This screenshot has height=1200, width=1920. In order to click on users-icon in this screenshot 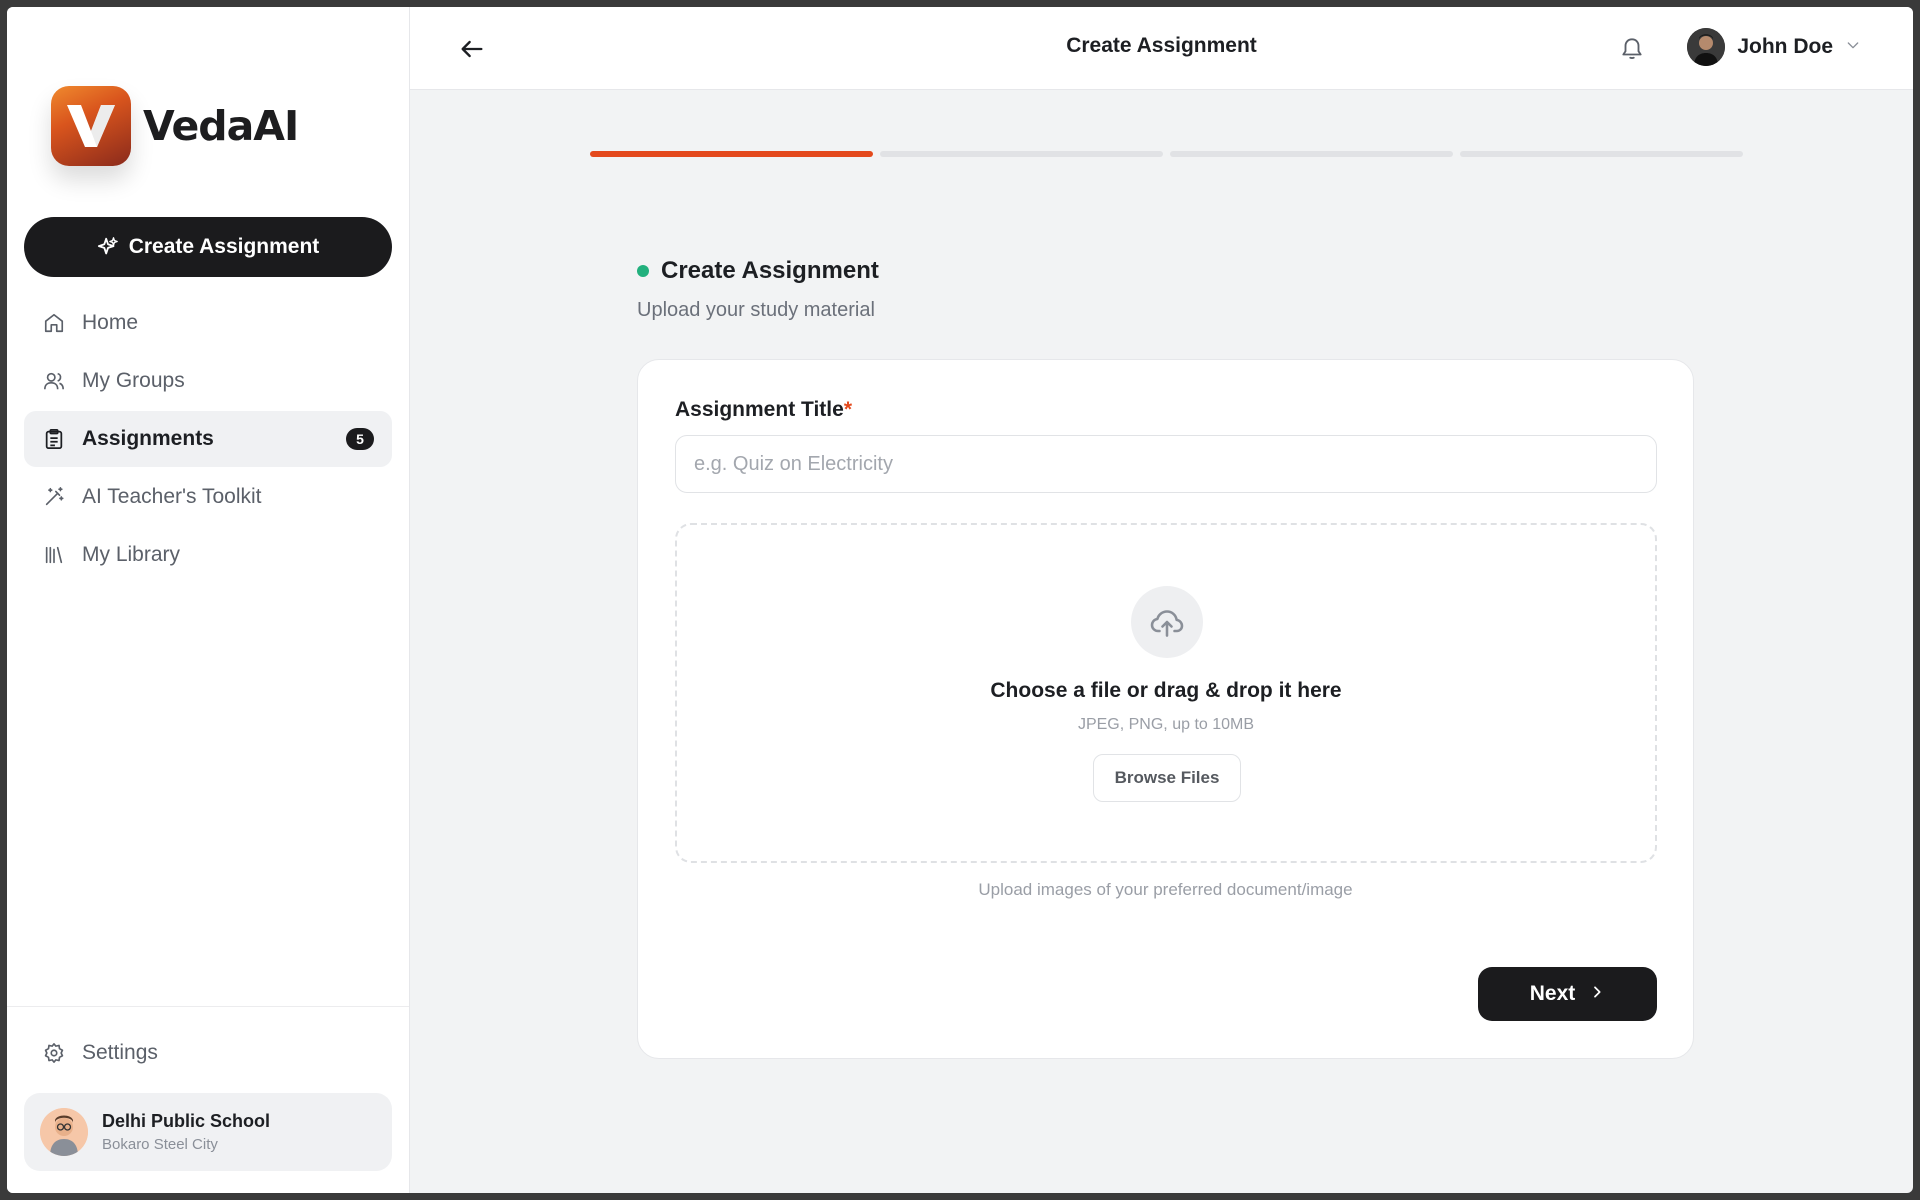, I will do `click(54, 381)`.